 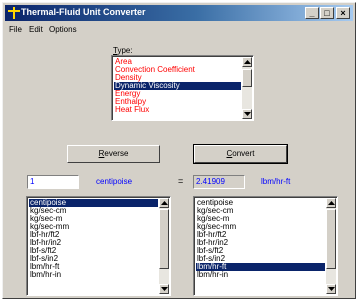 I want to click on to-unit-label: lbm/hr-ft, so click(x=276, y=181).